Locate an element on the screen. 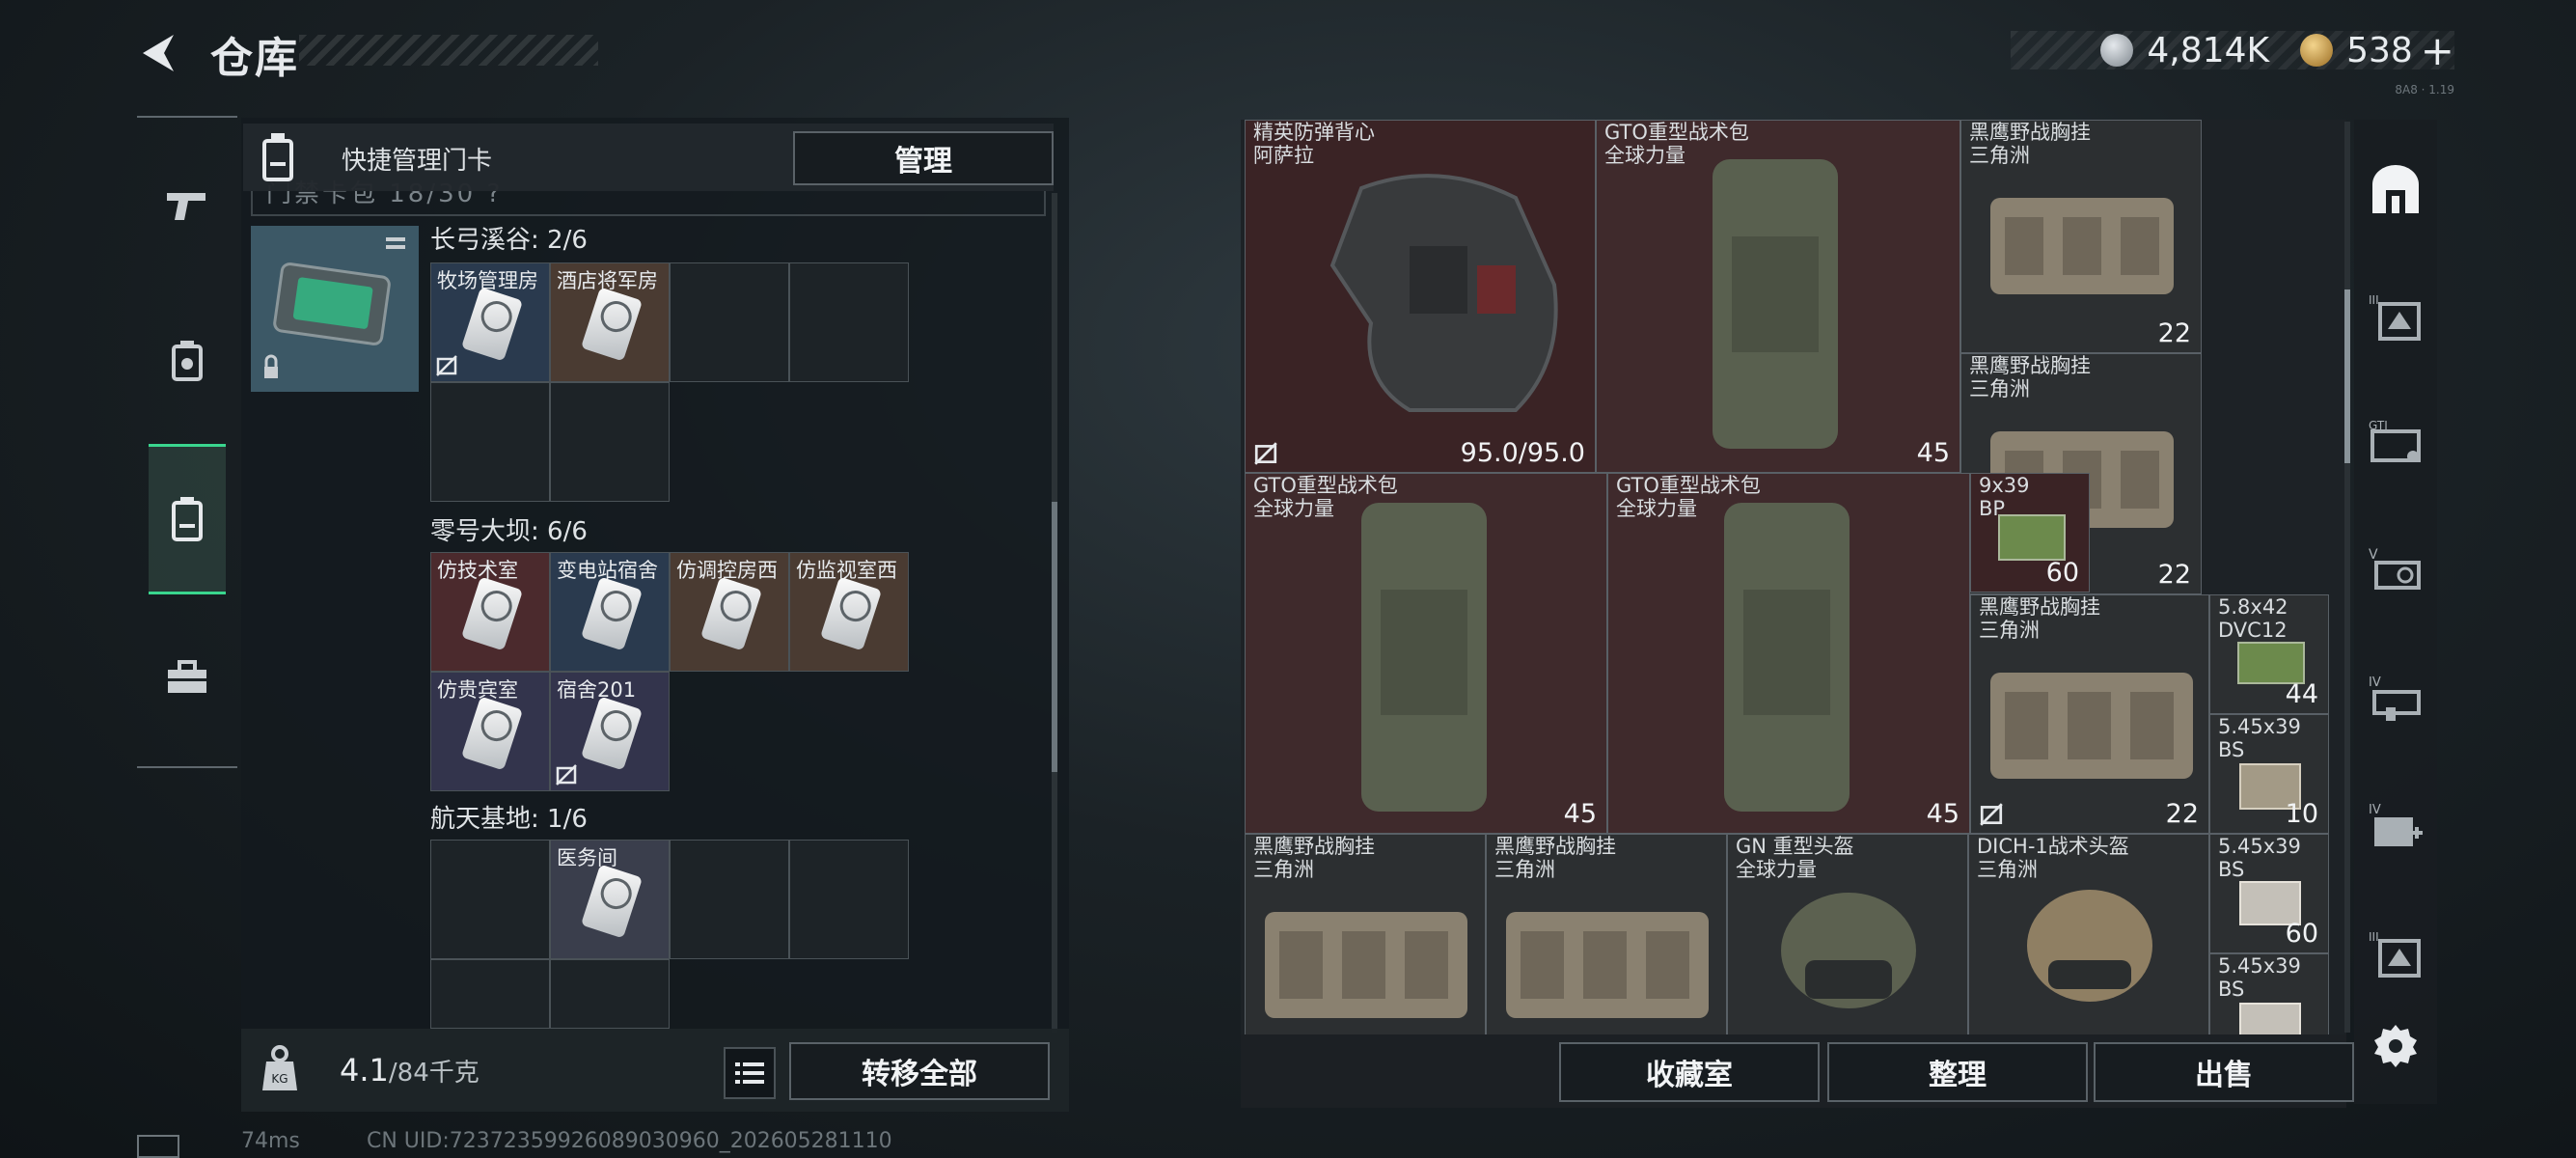  list-icon is located at coordinates (750, 1073).